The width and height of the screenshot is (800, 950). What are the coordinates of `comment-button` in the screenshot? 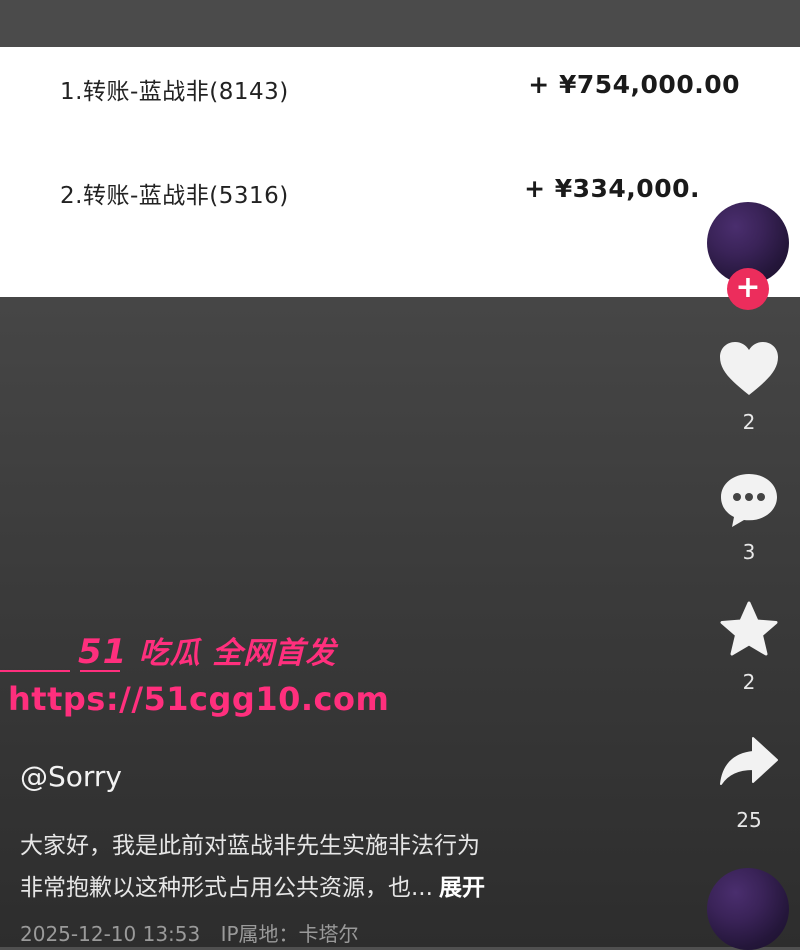 It's located at (749, 505).